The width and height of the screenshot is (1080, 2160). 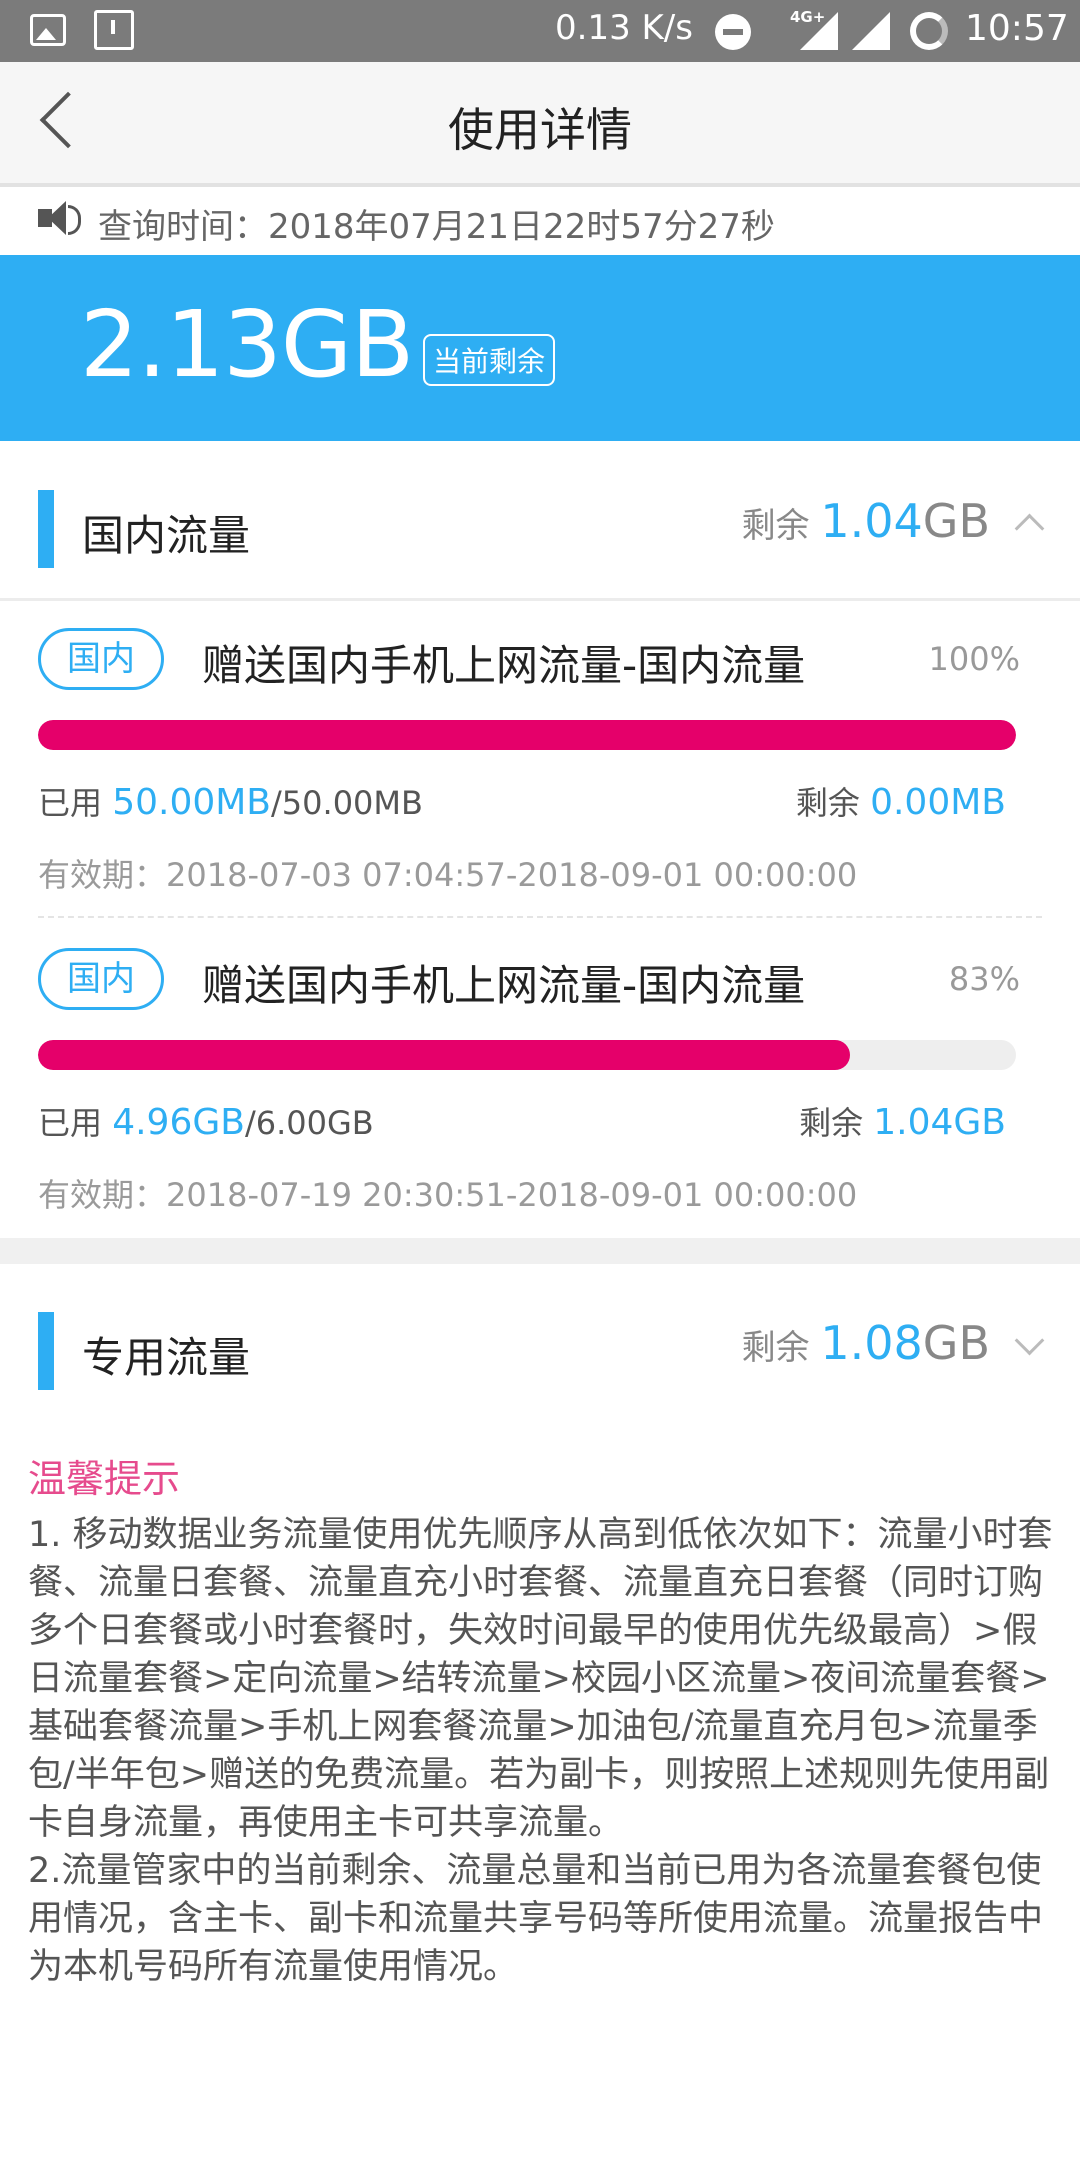 I want to click on total-remaining-value: 2.13GB, so click(x=247, y=344).